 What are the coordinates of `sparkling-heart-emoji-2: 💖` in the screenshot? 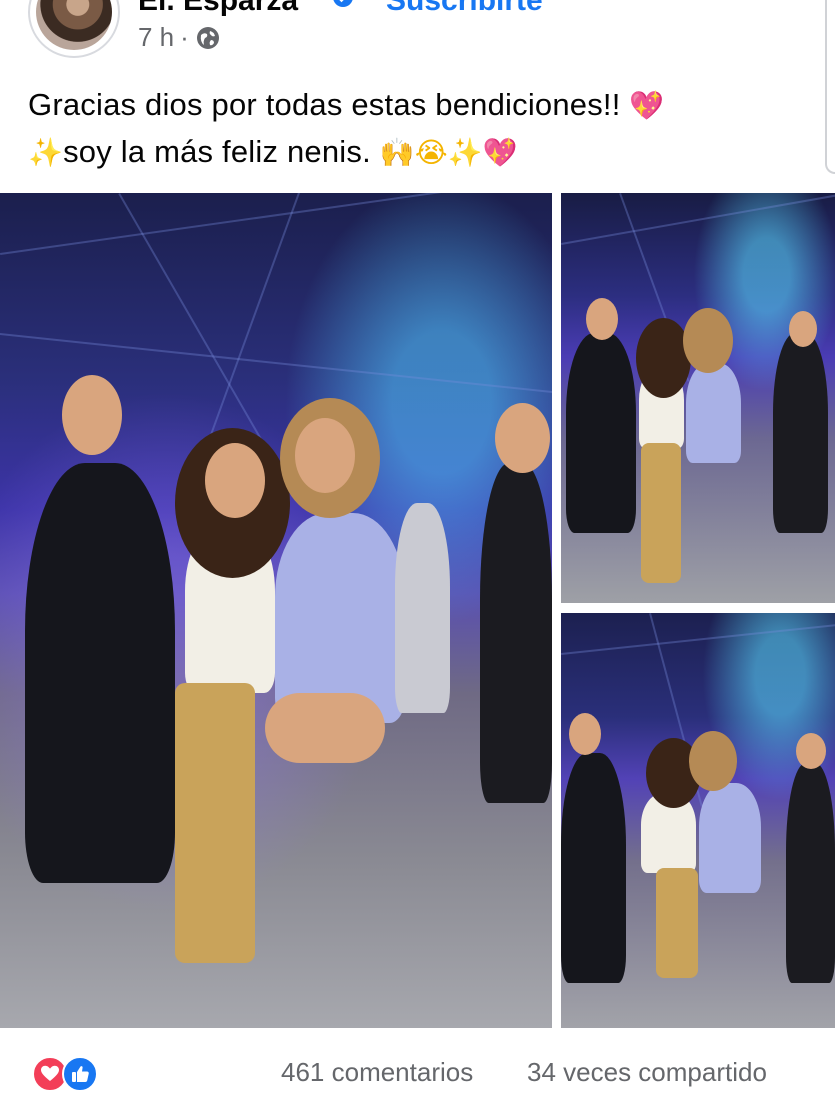 It's located at (500, 152).